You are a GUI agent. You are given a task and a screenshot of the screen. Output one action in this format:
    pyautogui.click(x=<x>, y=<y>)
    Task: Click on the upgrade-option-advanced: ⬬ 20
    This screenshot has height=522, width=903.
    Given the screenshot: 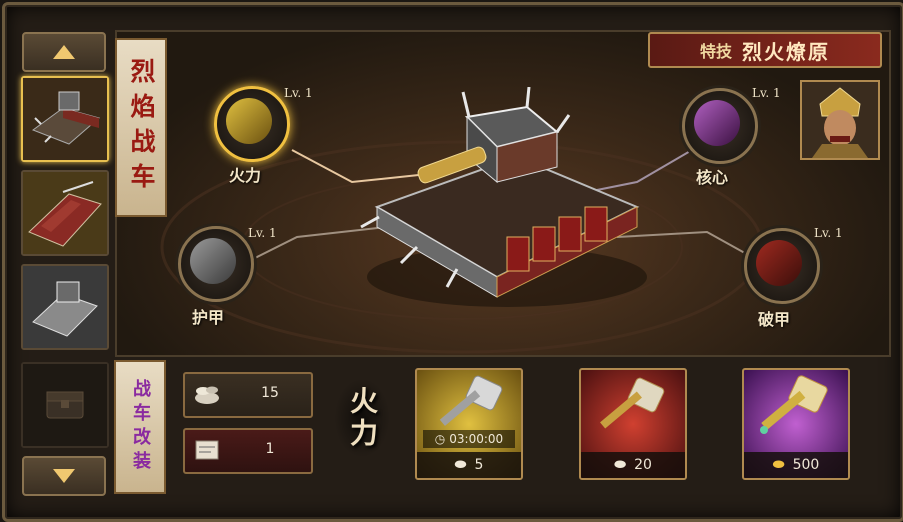 What is the action you would take?
    pyautogui.click(x=633, y=424)
    